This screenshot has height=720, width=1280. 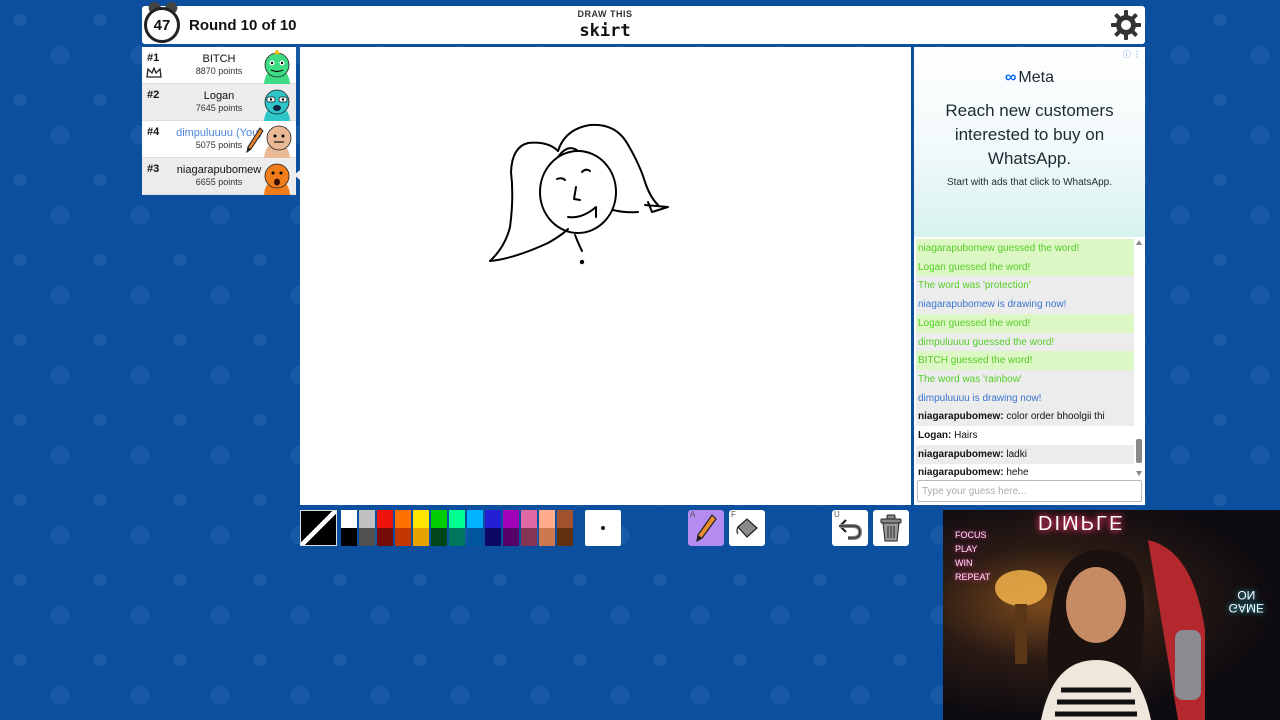 What do you see at coordinates (1139, 242) in the screenshot?
I see `scroll-up-arrow-icon` at bounding box center [1139, 242].